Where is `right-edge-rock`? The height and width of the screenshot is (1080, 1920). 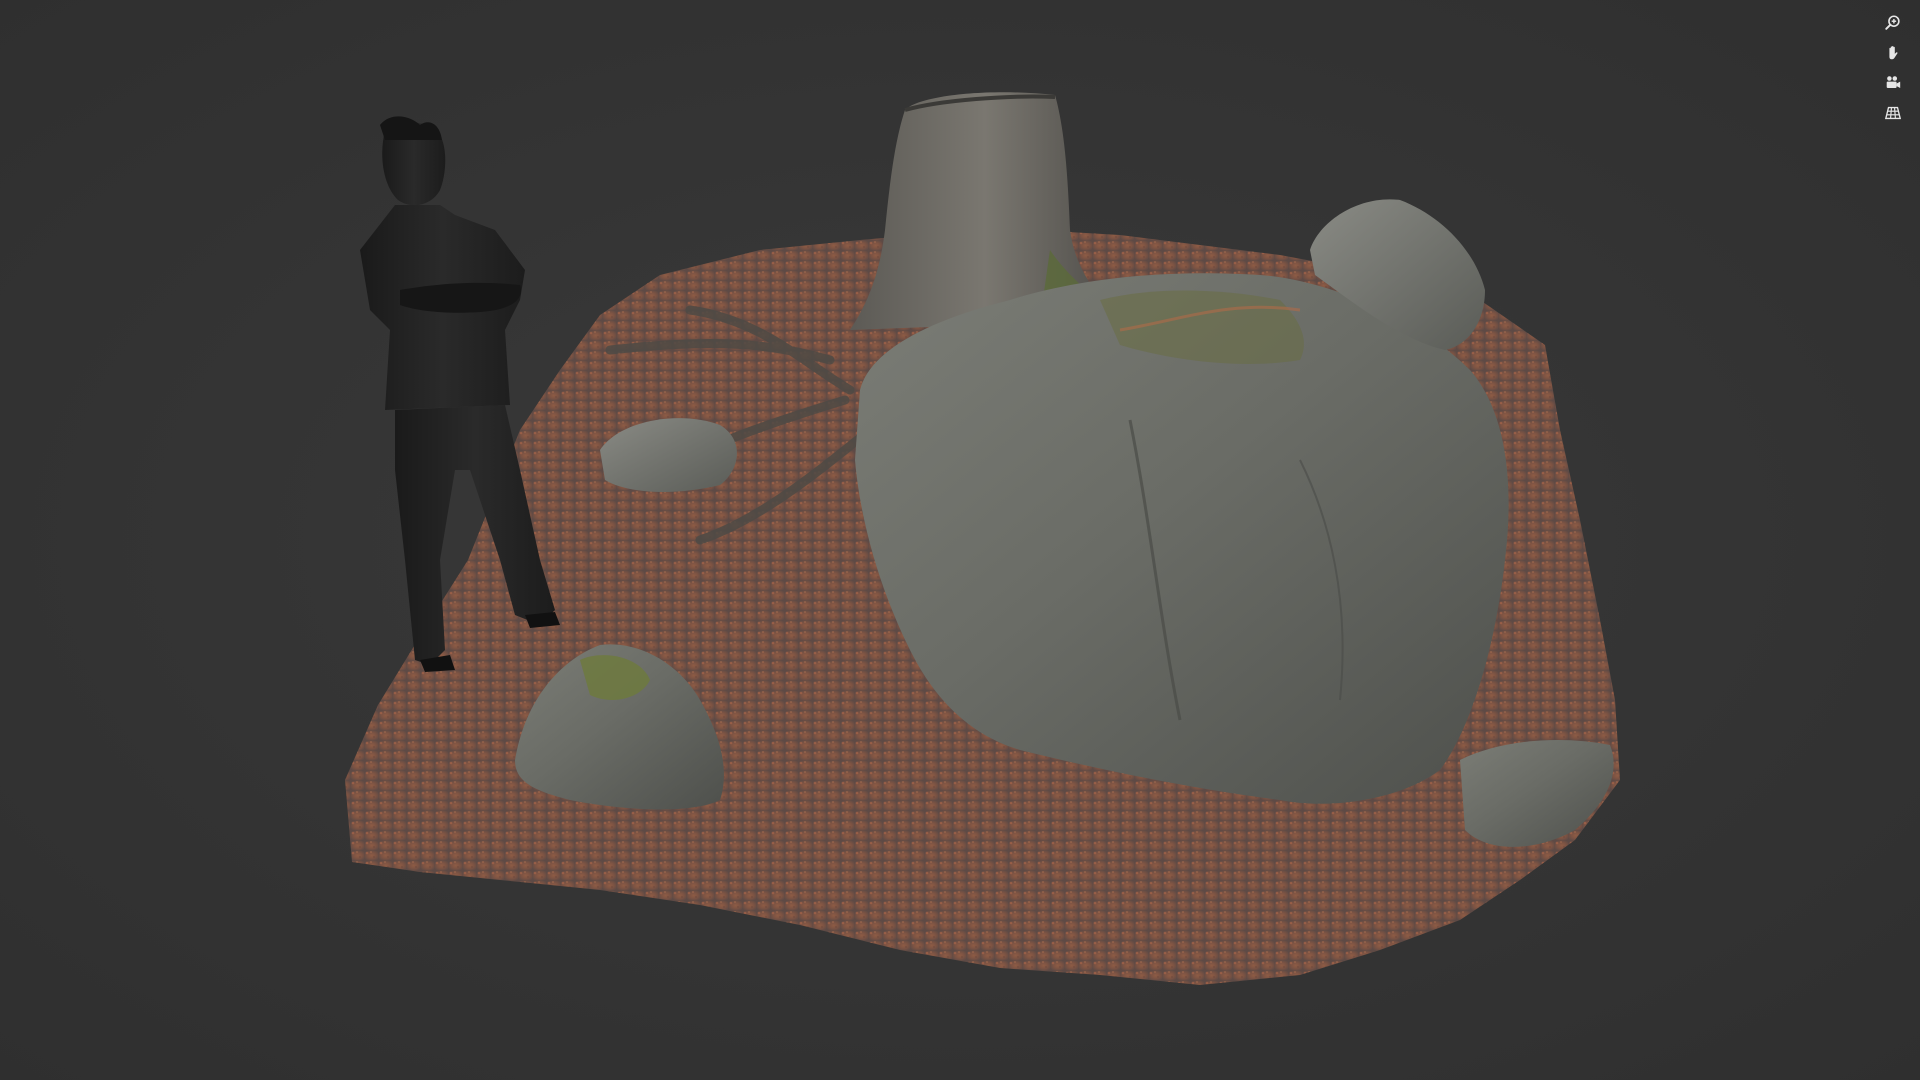 right-edge-rock is located at coordinates (1537, 793).